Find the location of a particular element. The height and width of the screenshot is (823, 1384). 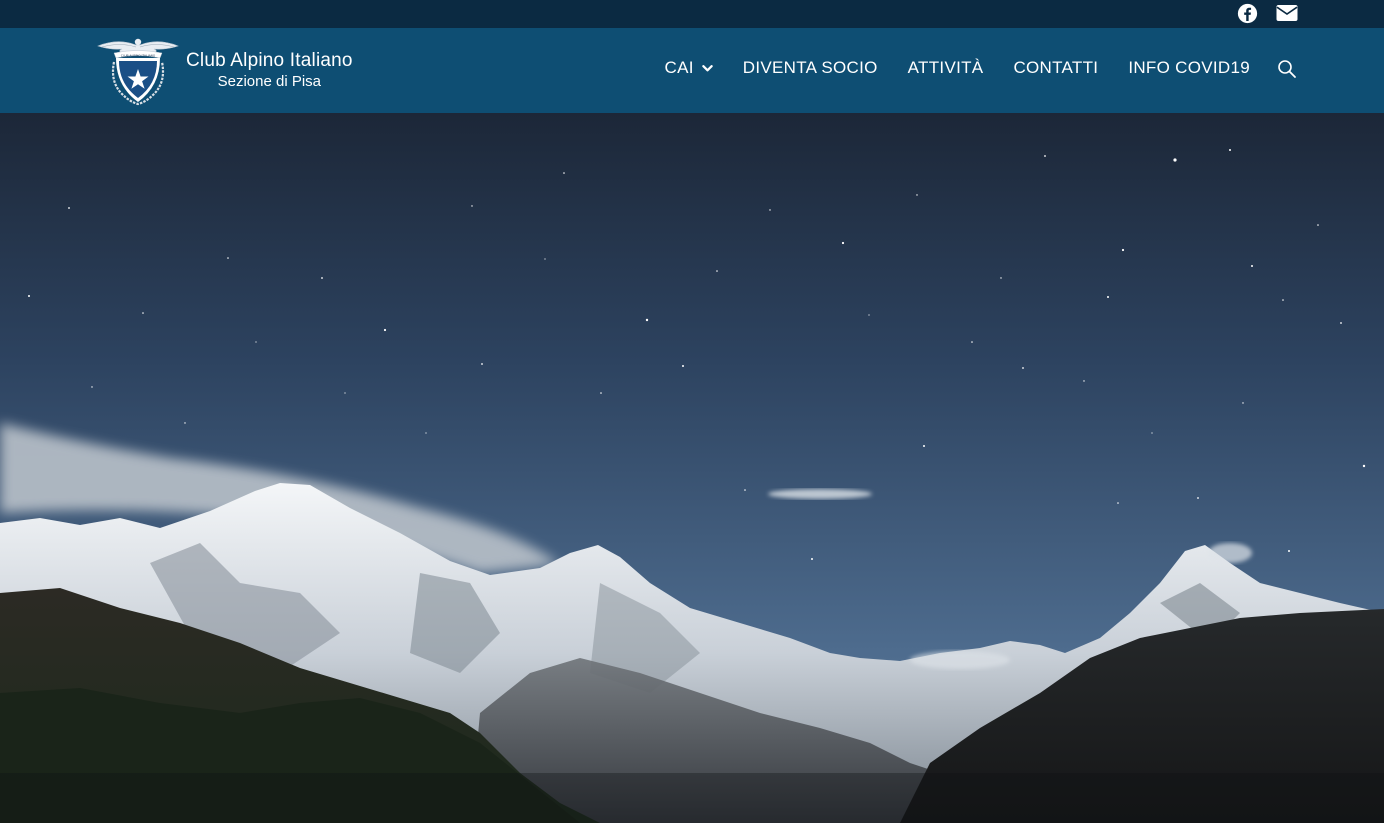

nav-item-info-covid19: INFO COVID19 is located at coordinates (1189, 68).